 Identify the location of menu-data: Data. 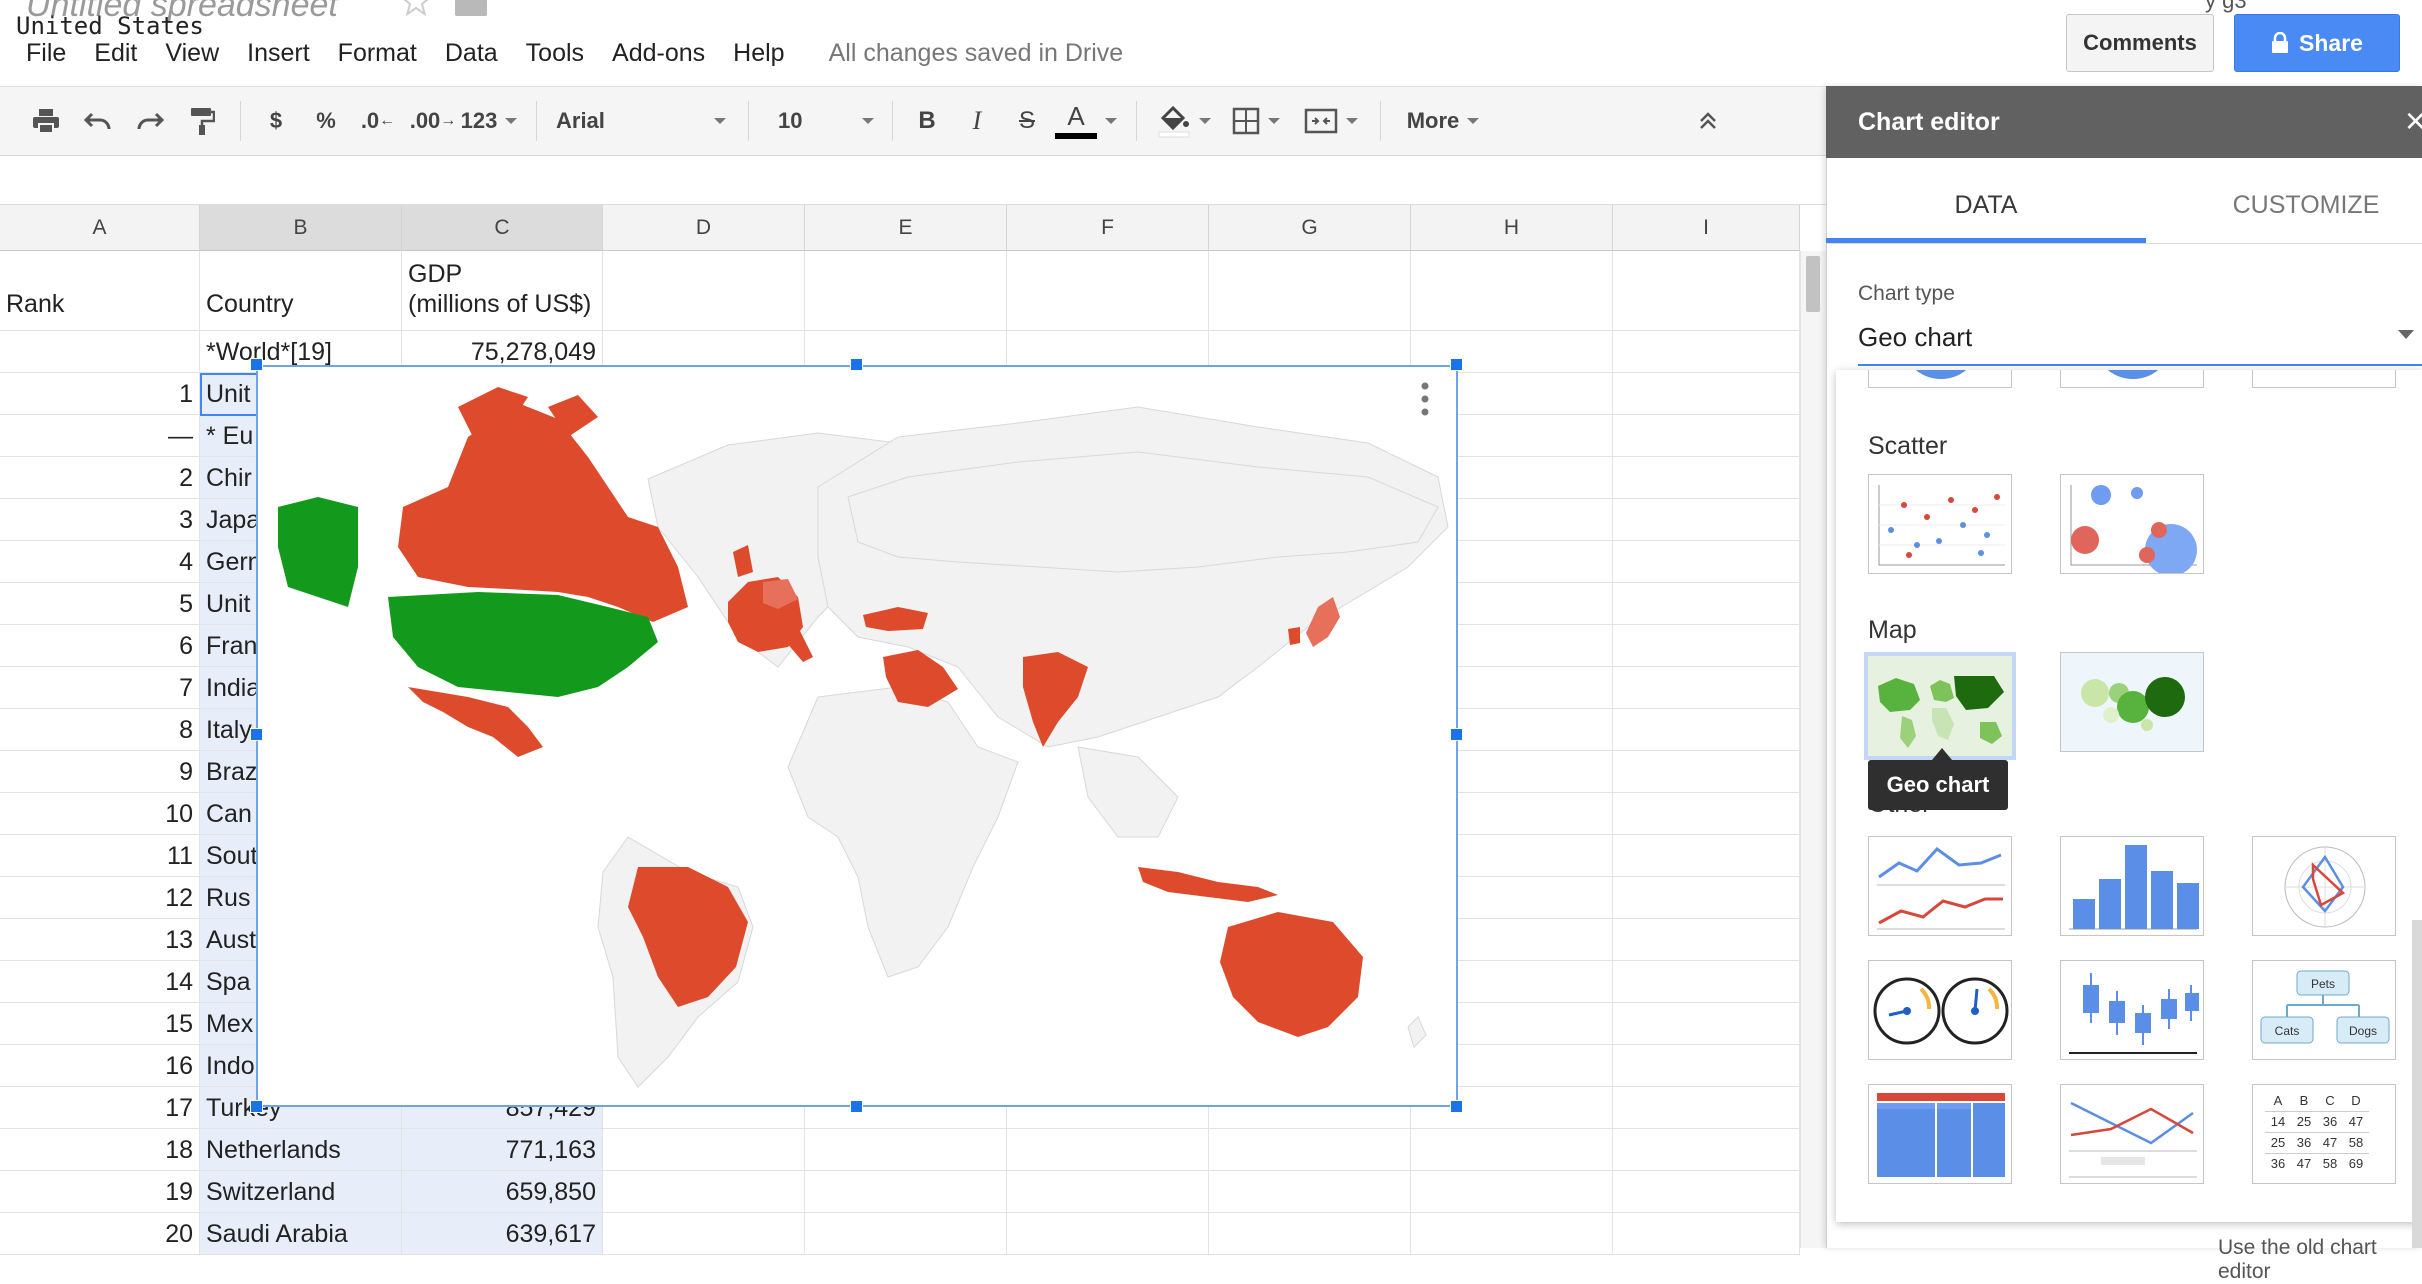
(457, 53).